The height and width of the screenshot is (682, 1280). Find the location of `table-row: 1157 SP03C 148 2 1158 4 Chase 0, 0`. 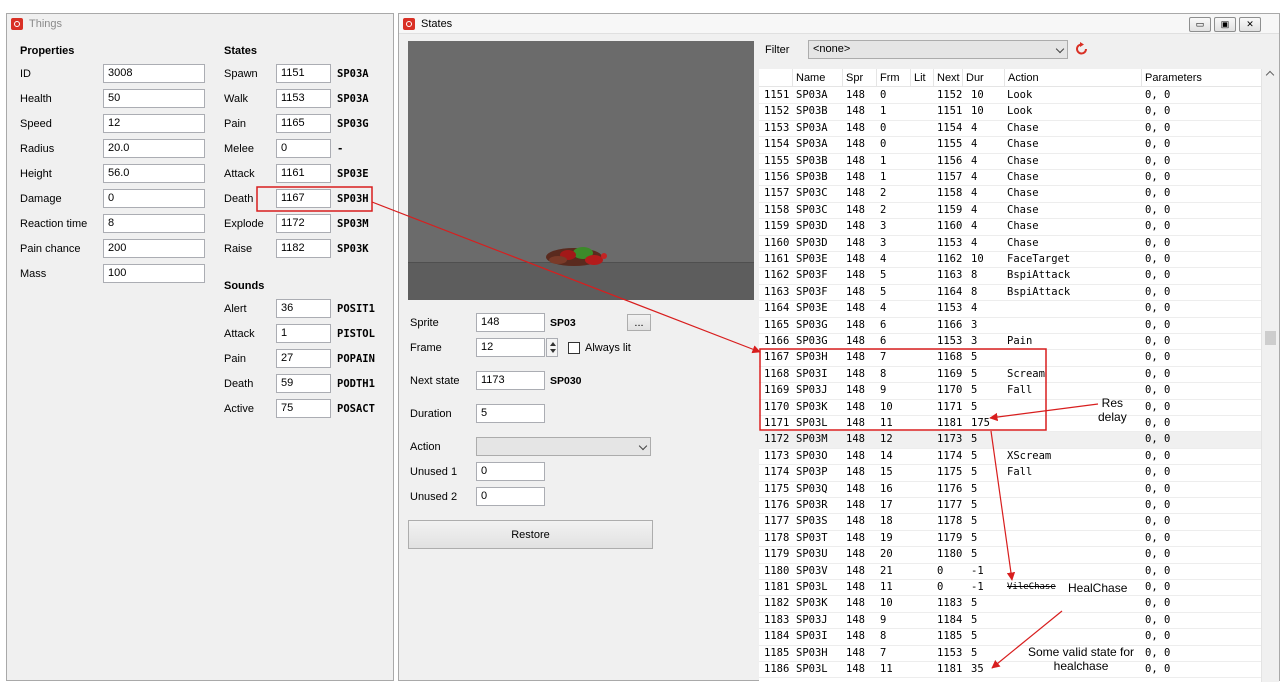

table-row: 1157 SP03C 148 2 1158 4 Chase 0, 0 is located at coordinates (1010, 194).